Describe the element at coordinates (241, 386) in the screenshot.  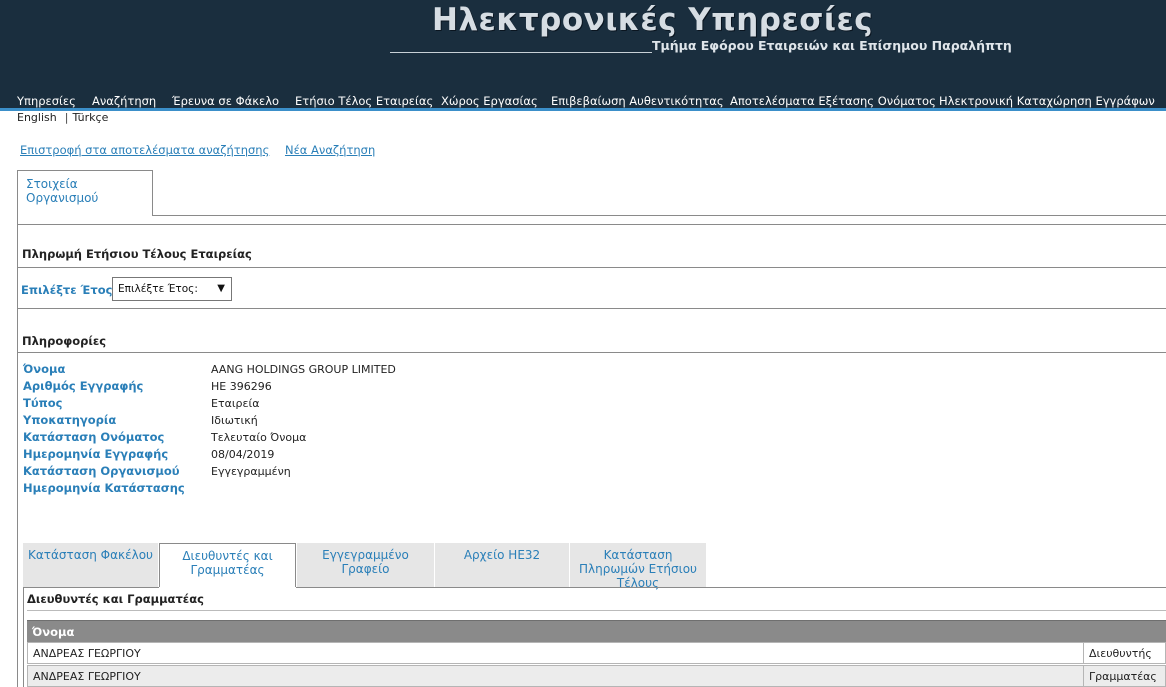
I see `info-value-reg-number: ΗΕ 396296` at that location.